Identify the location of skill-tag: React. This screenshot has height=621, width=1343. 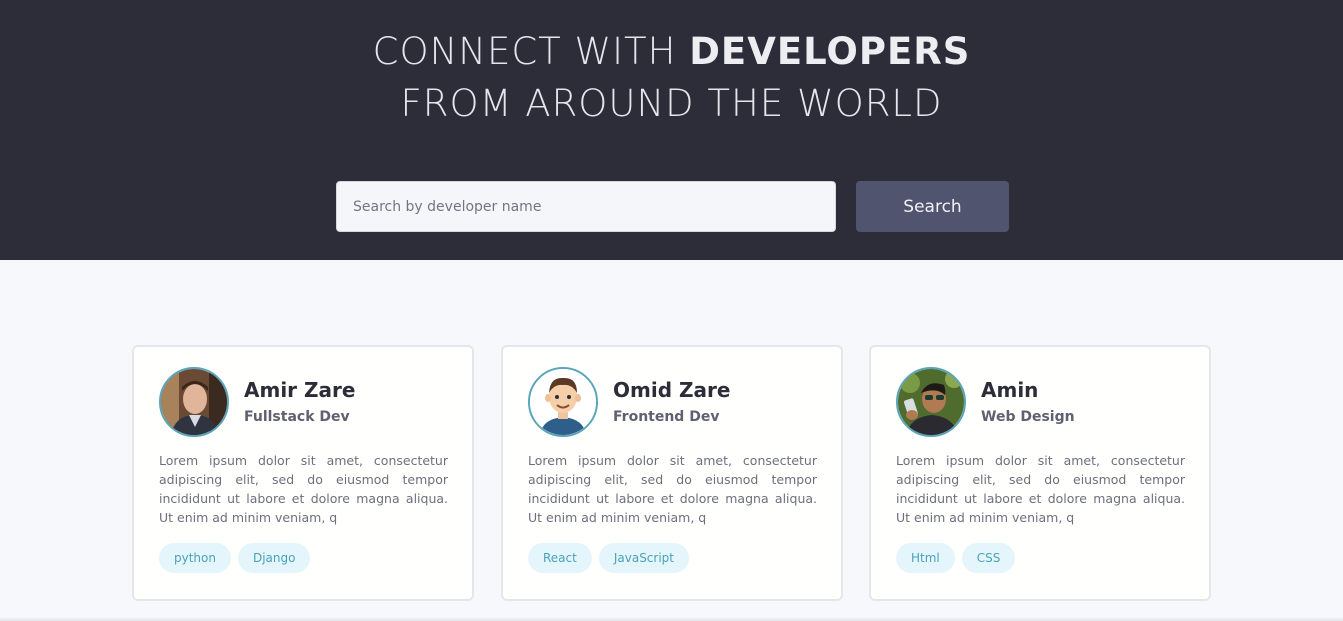
(560, 558).